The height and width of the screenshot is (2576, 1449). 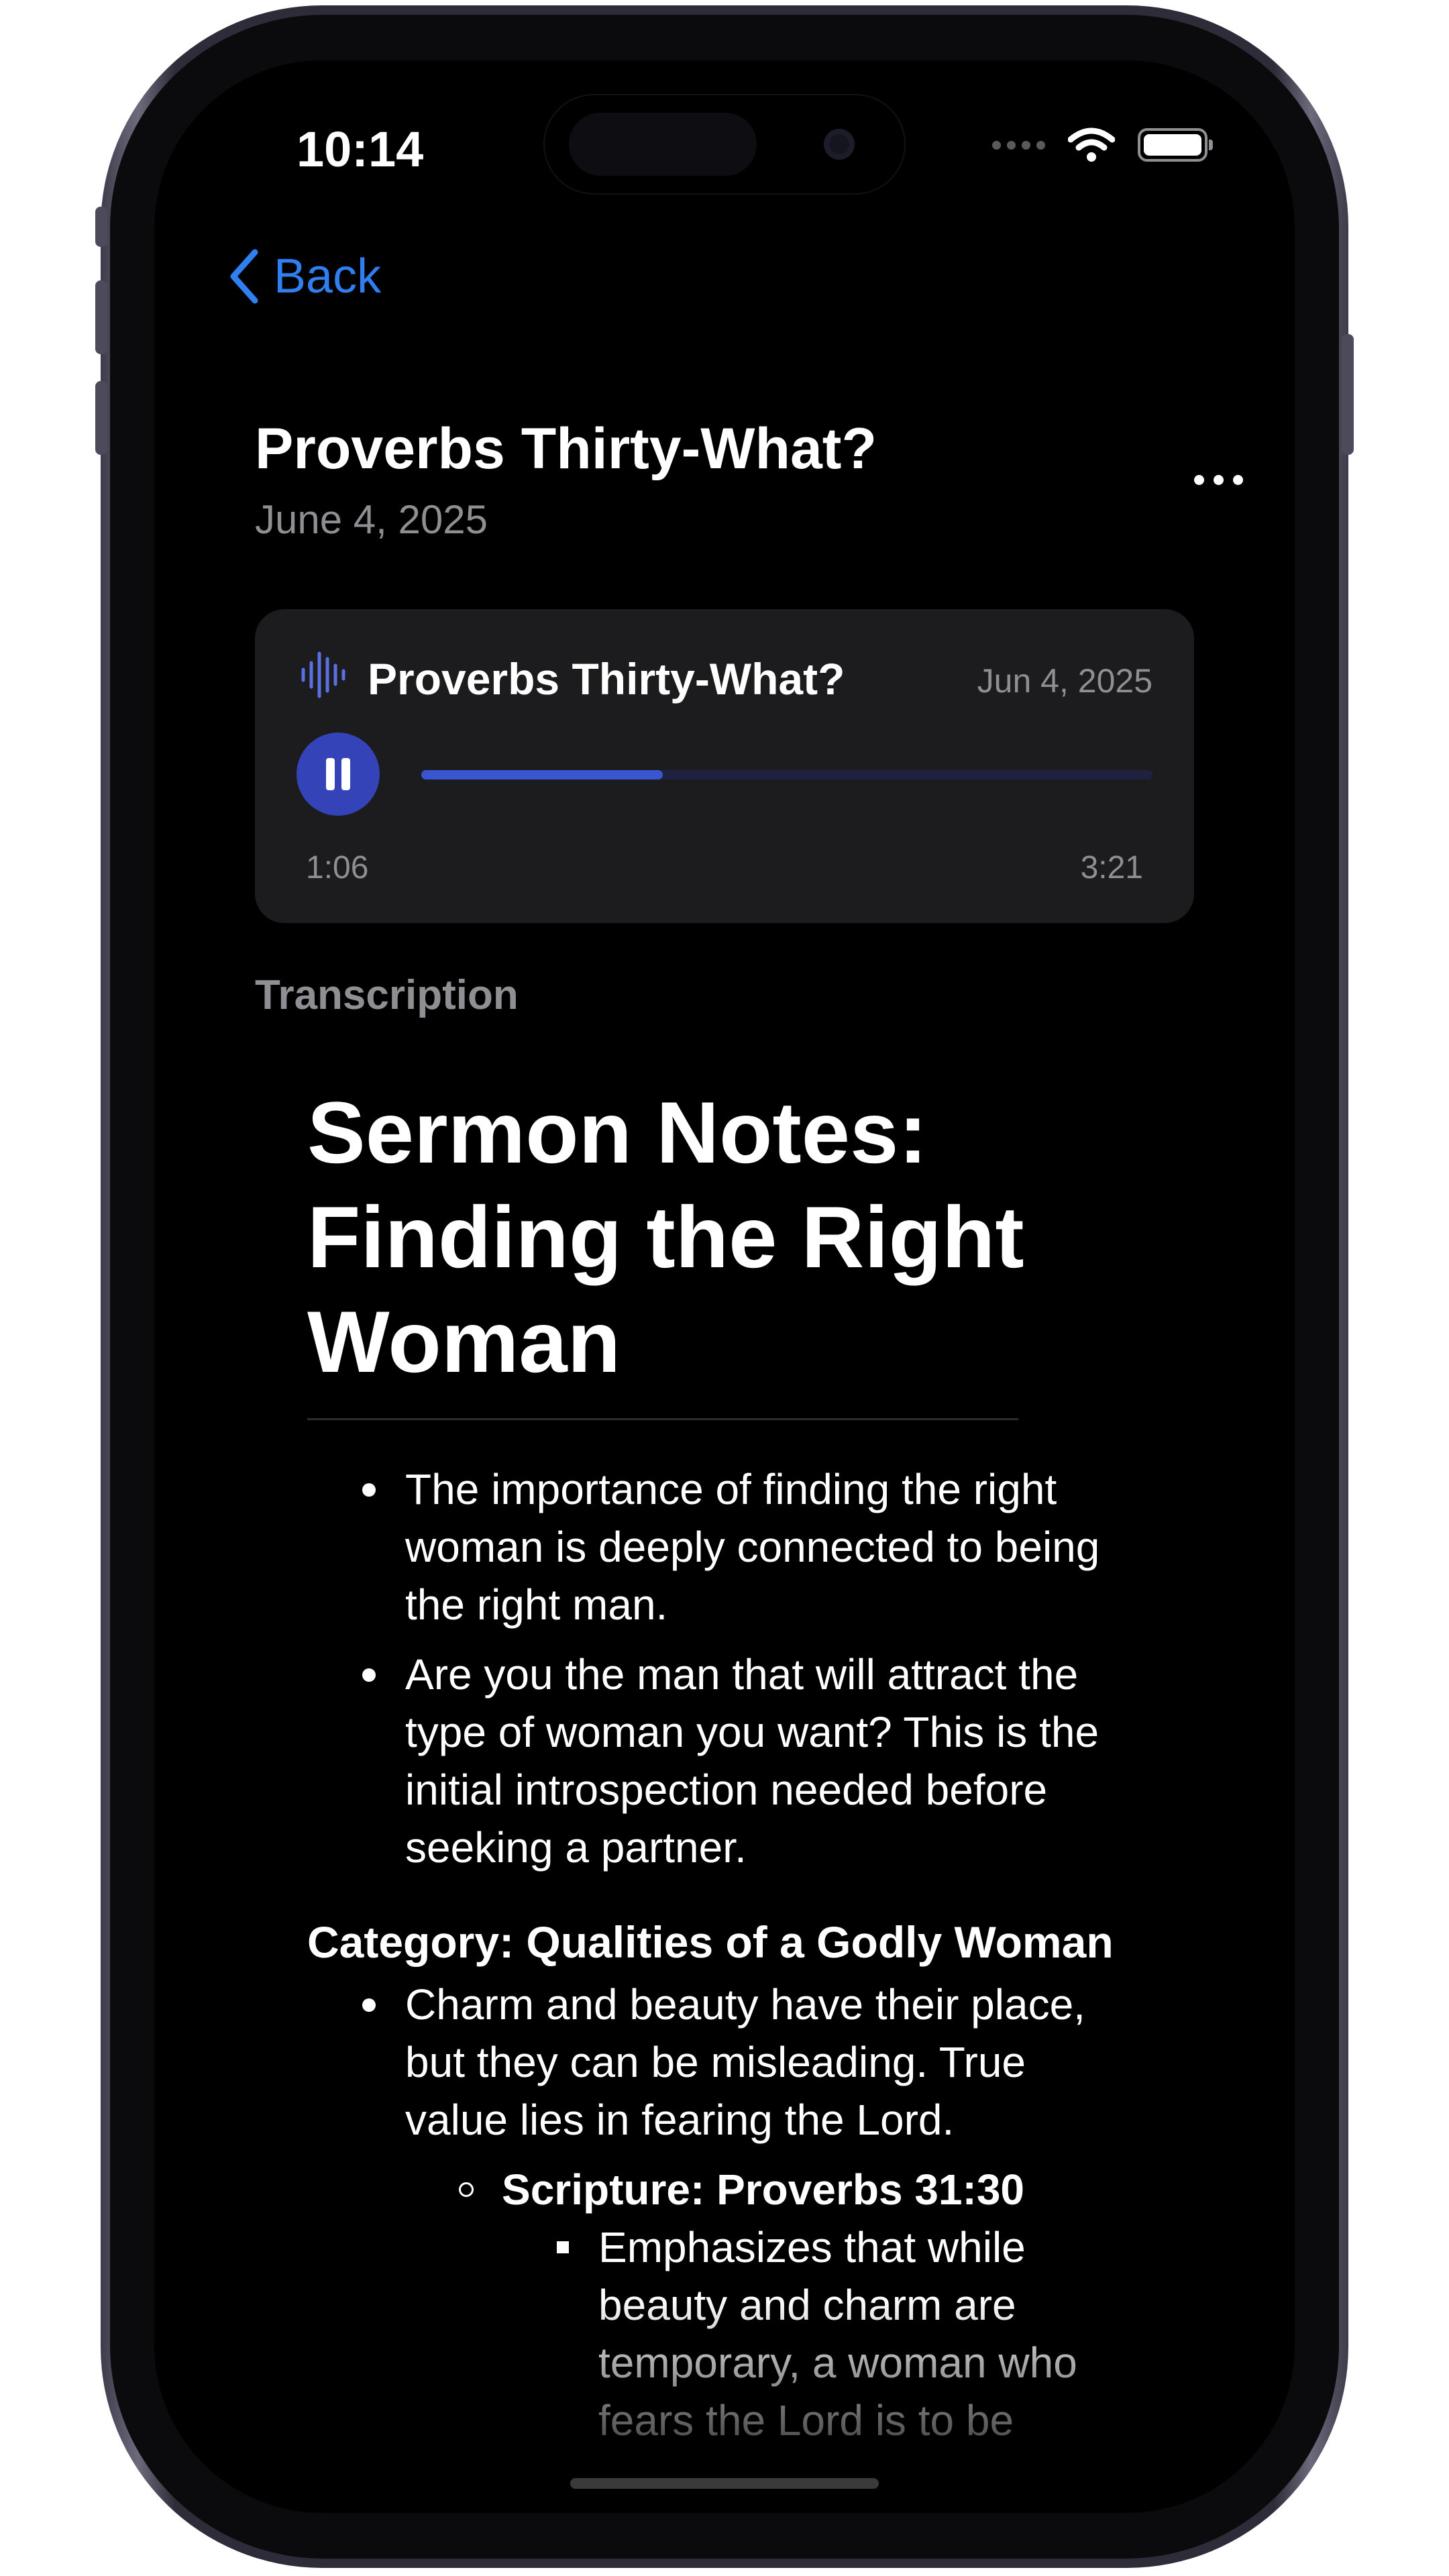 I want to click on status-indicators, so click(x=1102, y=144).